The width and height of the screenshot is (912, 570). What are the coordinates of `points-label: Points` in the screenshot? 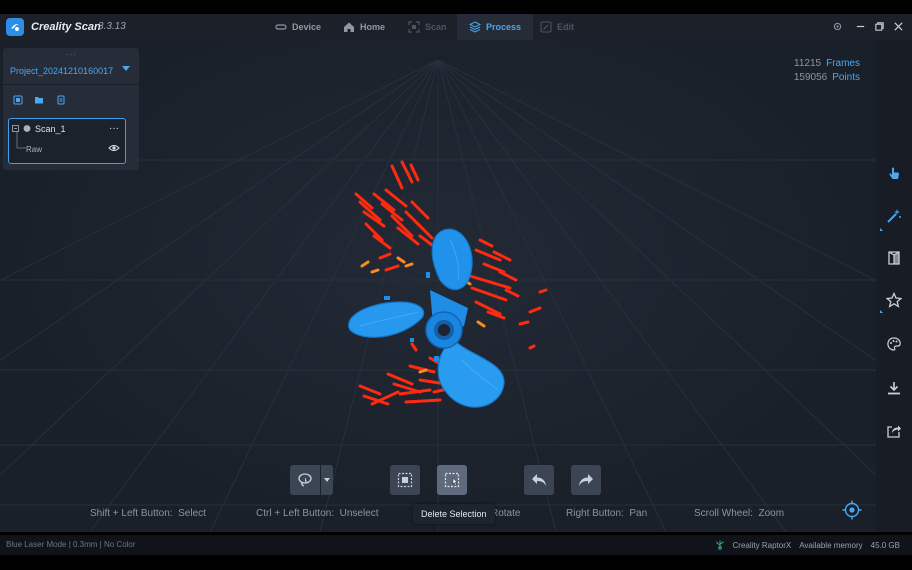 It's located at (846, 77).